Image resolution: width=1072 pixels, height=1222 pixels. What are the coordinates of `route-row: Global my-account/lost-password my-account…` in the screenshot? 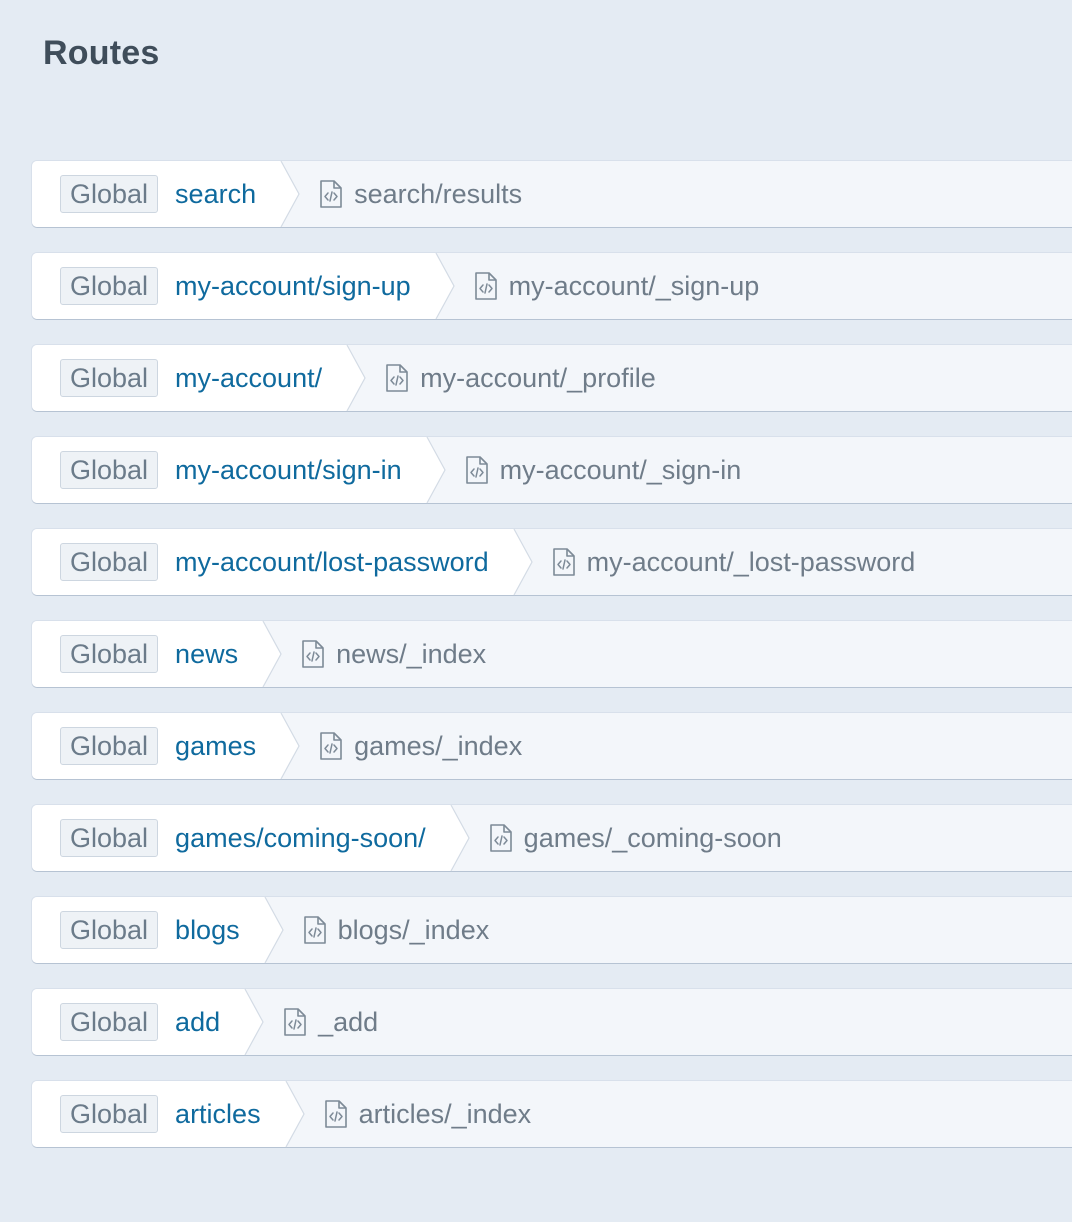 It's located at (552, 562).